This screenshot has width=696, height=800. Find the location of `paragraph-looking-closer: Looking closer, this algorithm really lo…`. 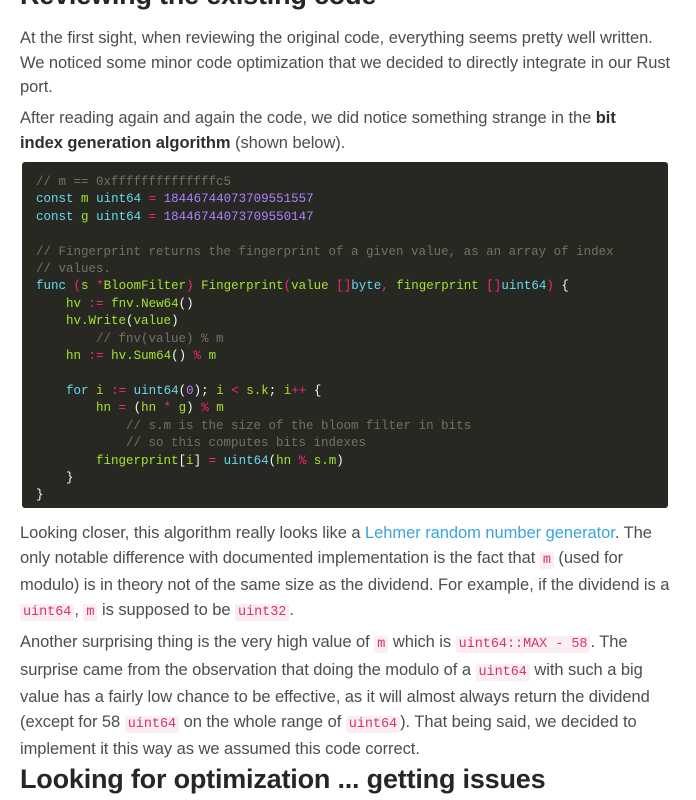

paragraph-looking-closer: Looking closer, this algorithm really lo… is located at coordinates (346, 573).